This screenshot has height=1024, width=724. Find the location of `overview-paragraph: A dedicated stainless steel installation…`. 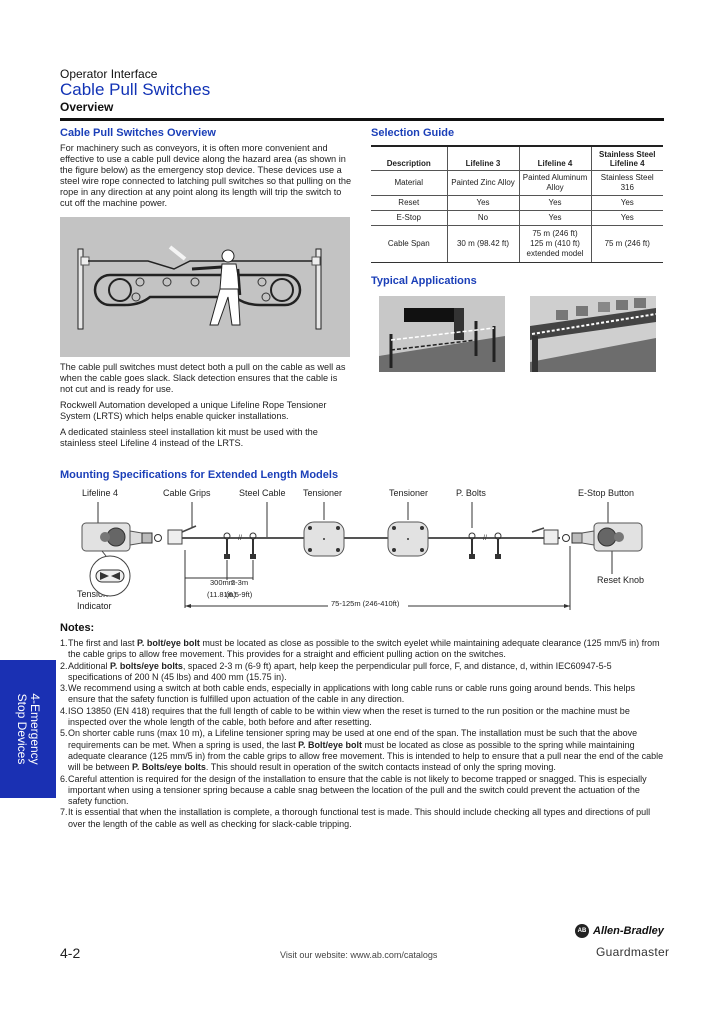

overview-paragraph: A dedicated stainless steel installation… is located at coordinates (189, 437).